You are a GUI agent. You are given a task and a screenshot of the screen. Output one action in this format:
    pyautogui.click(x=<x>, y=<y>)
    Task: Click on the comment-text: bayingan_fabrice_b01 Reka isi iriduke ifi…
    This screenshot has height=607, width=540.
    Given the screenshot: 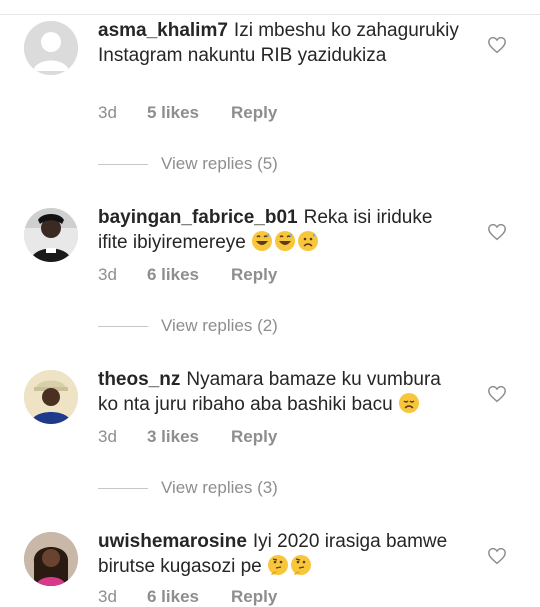 What is the action you would take?
    pyautogui.click(x=279, y=230)
    